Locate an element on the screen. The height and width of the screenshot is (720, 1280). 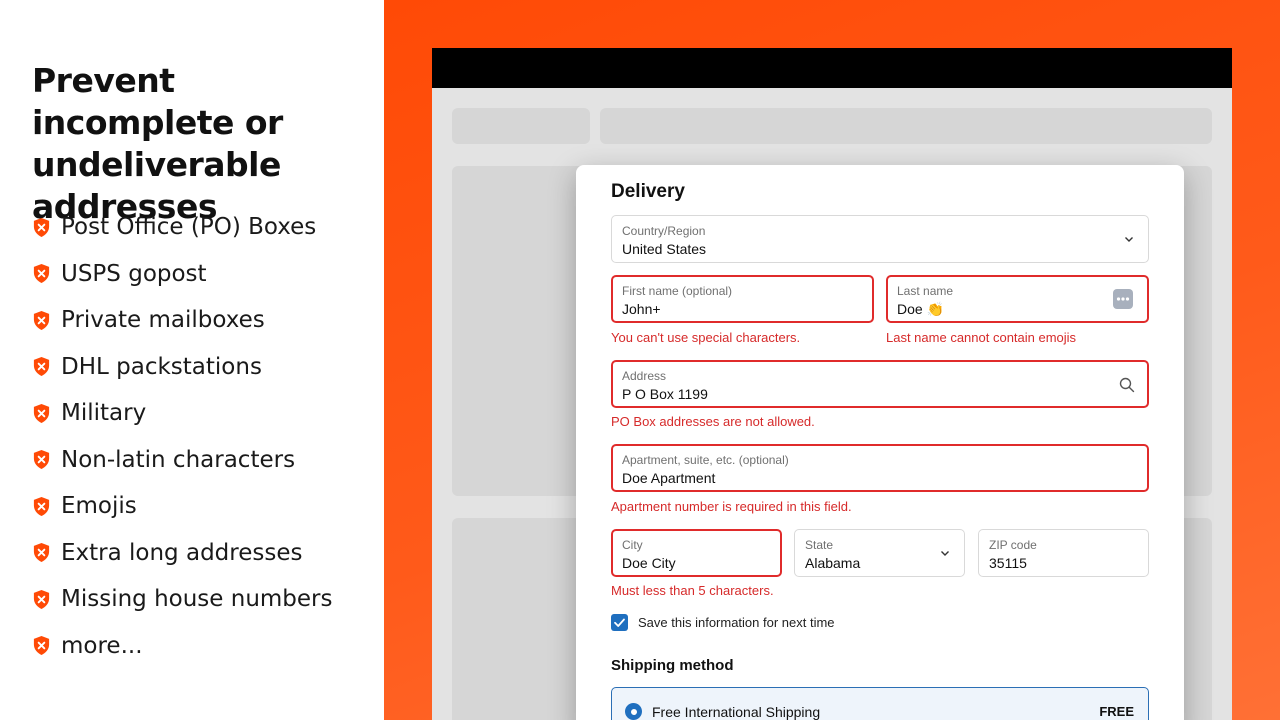
save-info-checkbox is located at coordinates (619, 622).